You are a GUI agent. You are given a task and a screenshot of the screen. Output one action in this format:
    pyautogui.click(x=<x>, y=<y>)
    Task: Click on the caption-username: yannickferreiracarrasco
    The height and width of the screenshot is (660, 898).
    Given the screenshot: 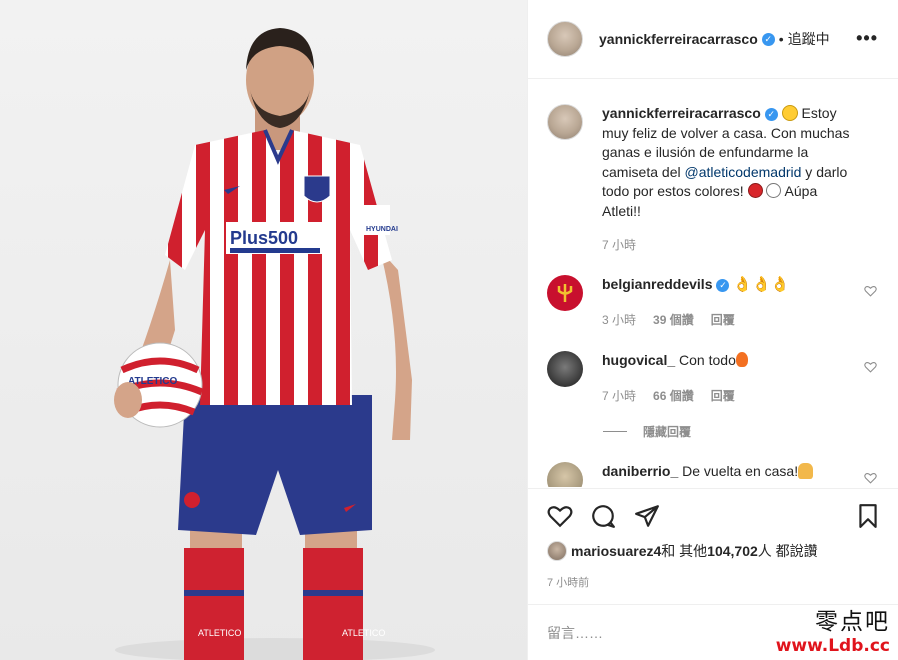 What is the action you would take?
    pyautogui.click(x=681, y=113)
    